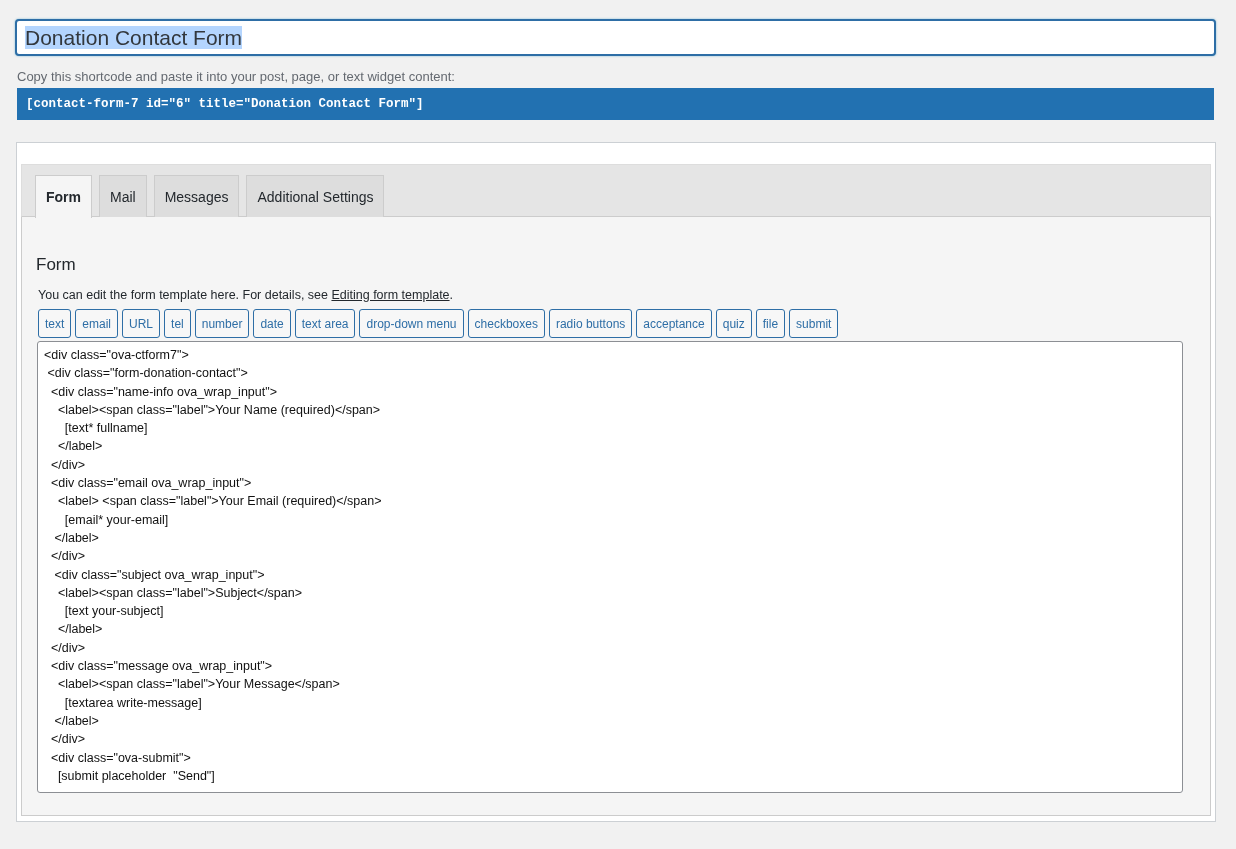 This screenshot has width=1236, height=849. I want to click on section-heading: Form, so click(56, 265).